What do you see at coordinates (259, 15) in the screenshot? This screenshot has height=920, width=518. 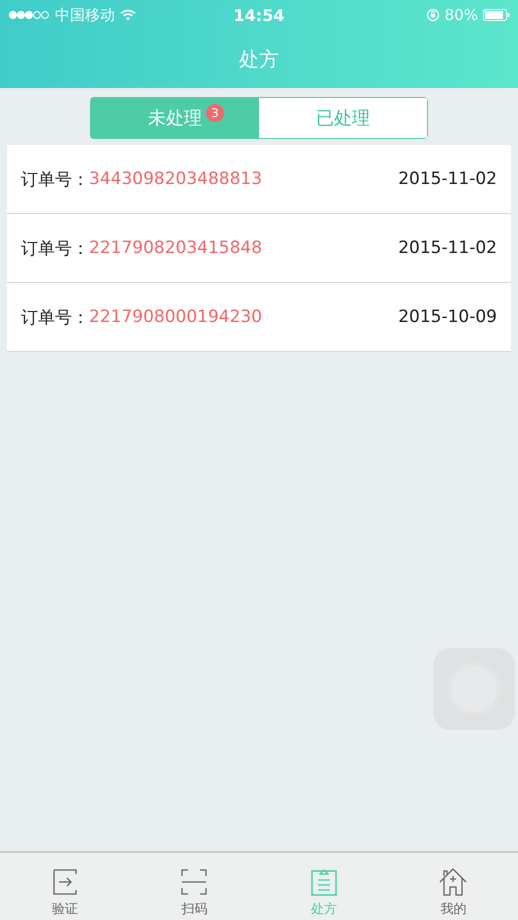 I see `status-time: 14:54` at bounding box center [259, 15].